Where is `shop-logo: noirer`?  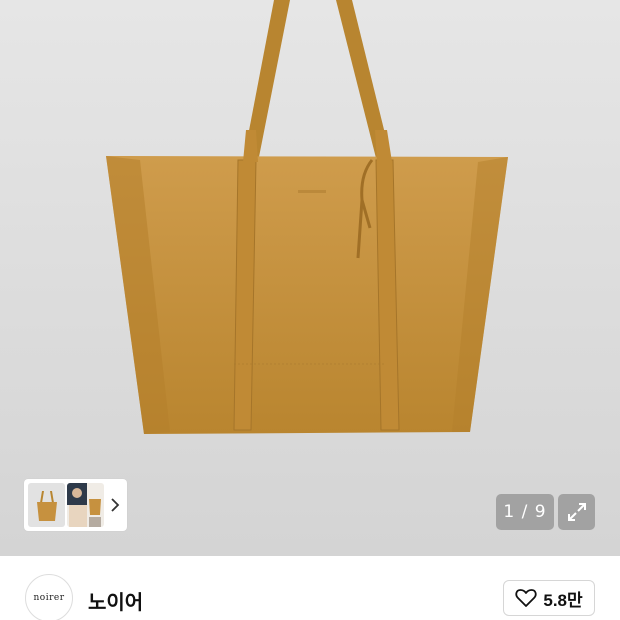 shop-logo: noirer is located at coordinates (49, 597).